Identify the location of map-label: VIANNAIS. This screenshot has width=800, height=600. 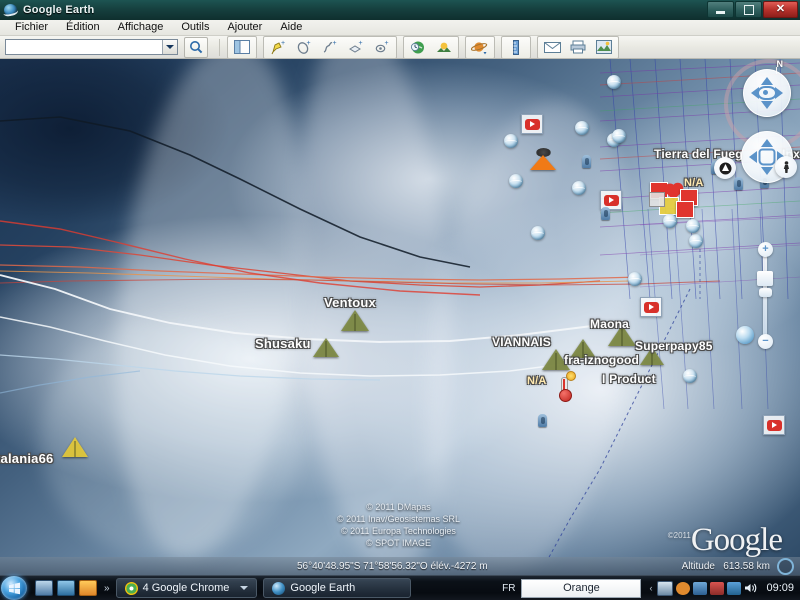
(521, 342).